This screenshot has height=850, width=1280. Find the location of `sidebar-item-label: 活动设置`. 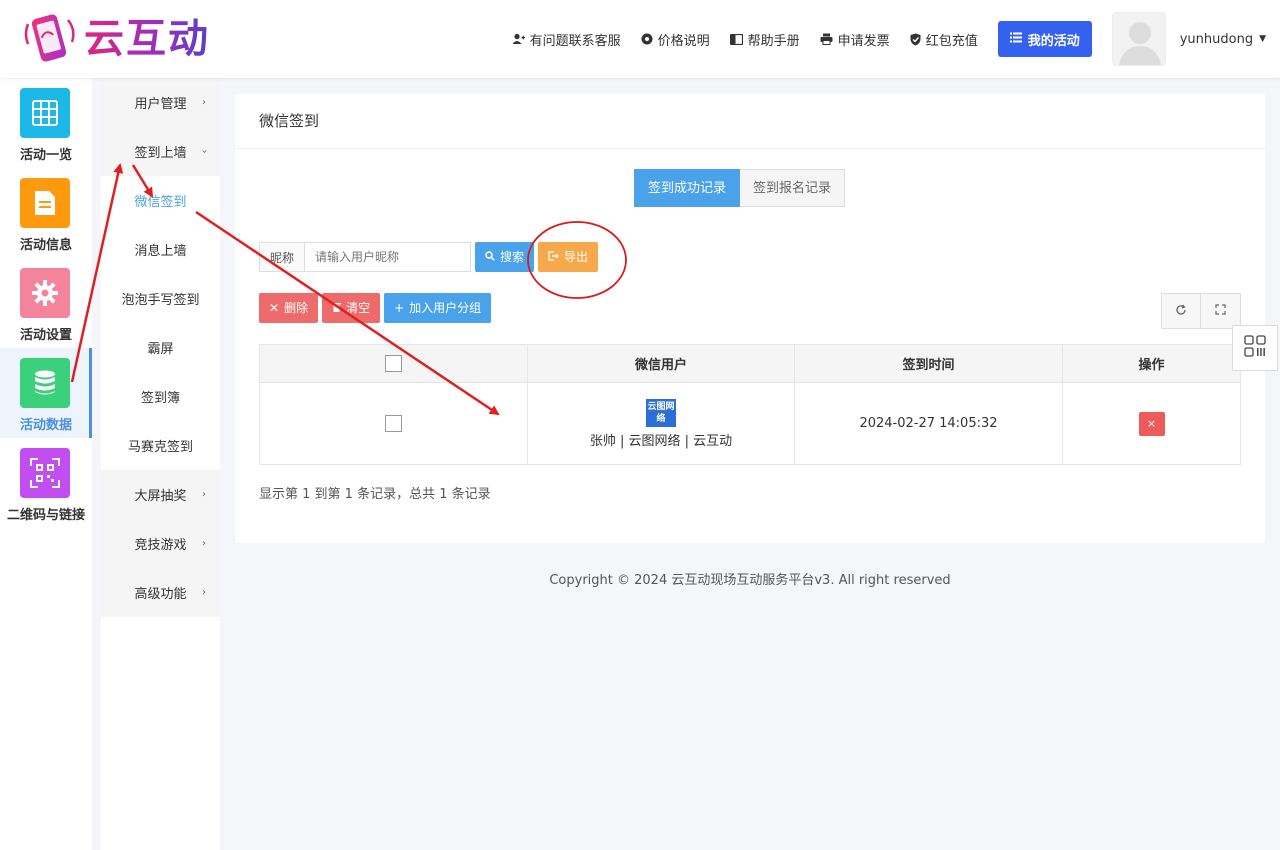

sidebar-item-label: 活动设置 is located at coordinates (45, 335).